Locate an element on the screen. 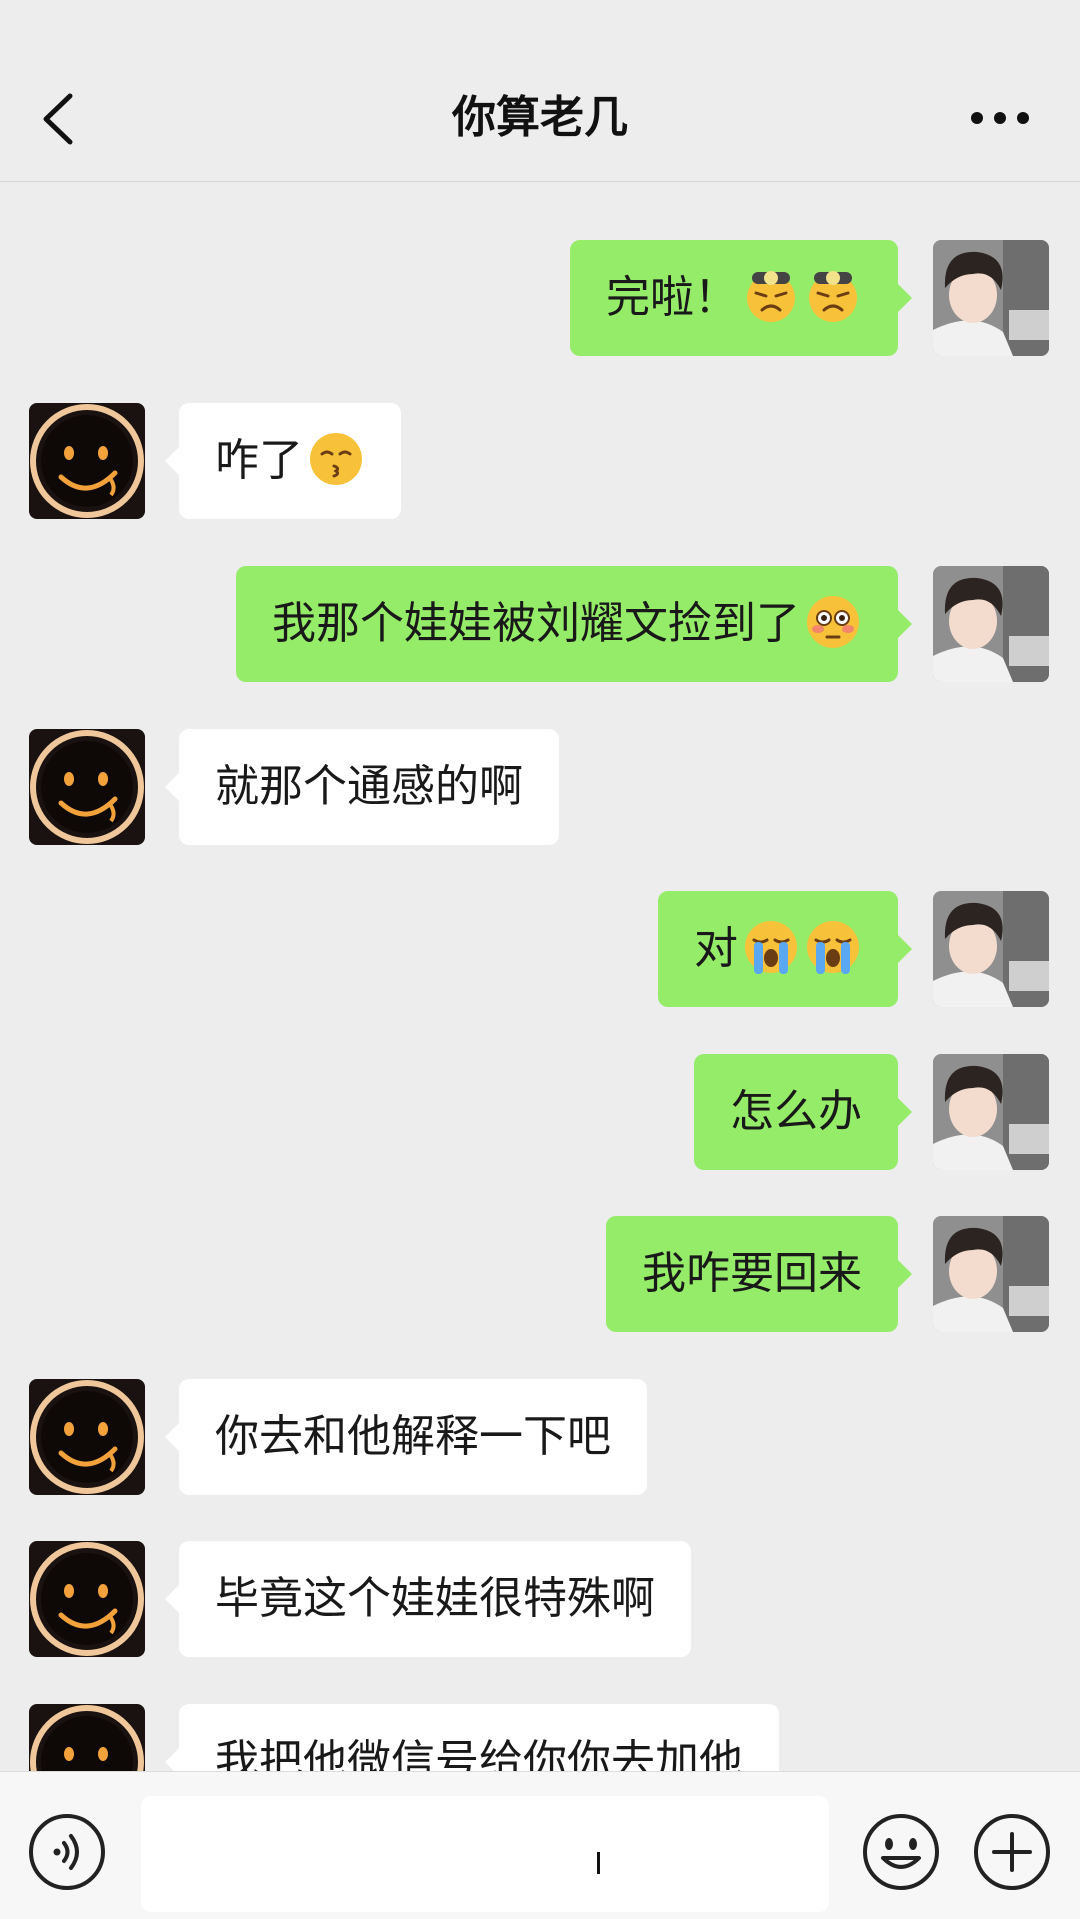 The width and height of the screenshot is (1080, 1919). sent-message-bubble: 我那个娃娃被刘耀文捡到了 is located at coordinates (574, 624).